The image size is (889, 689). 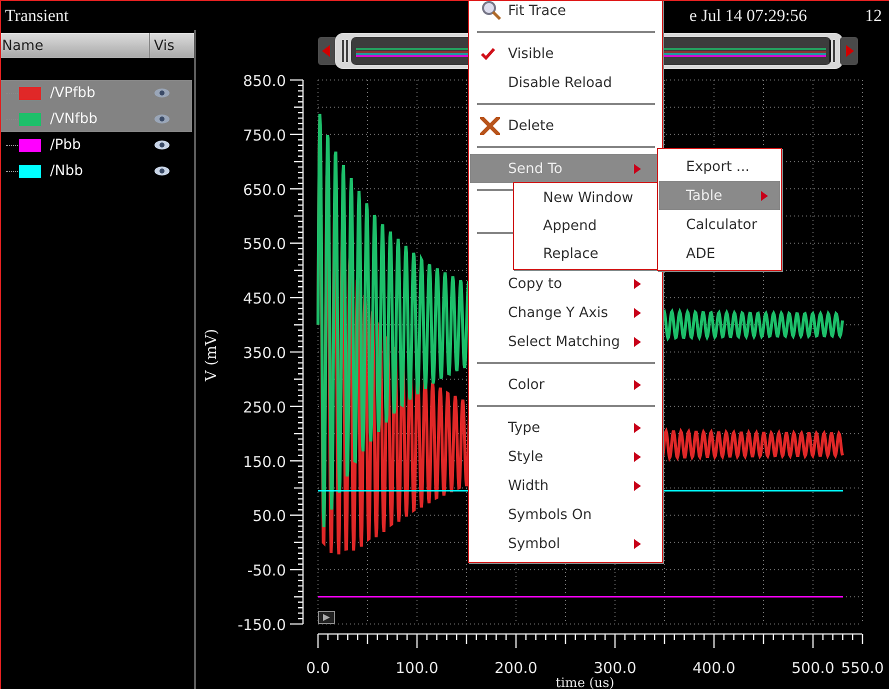 What do you see at coordinates (264, 299) in the screenshot?
I see `y-tick-label: 450.0` at bounding box center [264, 299].